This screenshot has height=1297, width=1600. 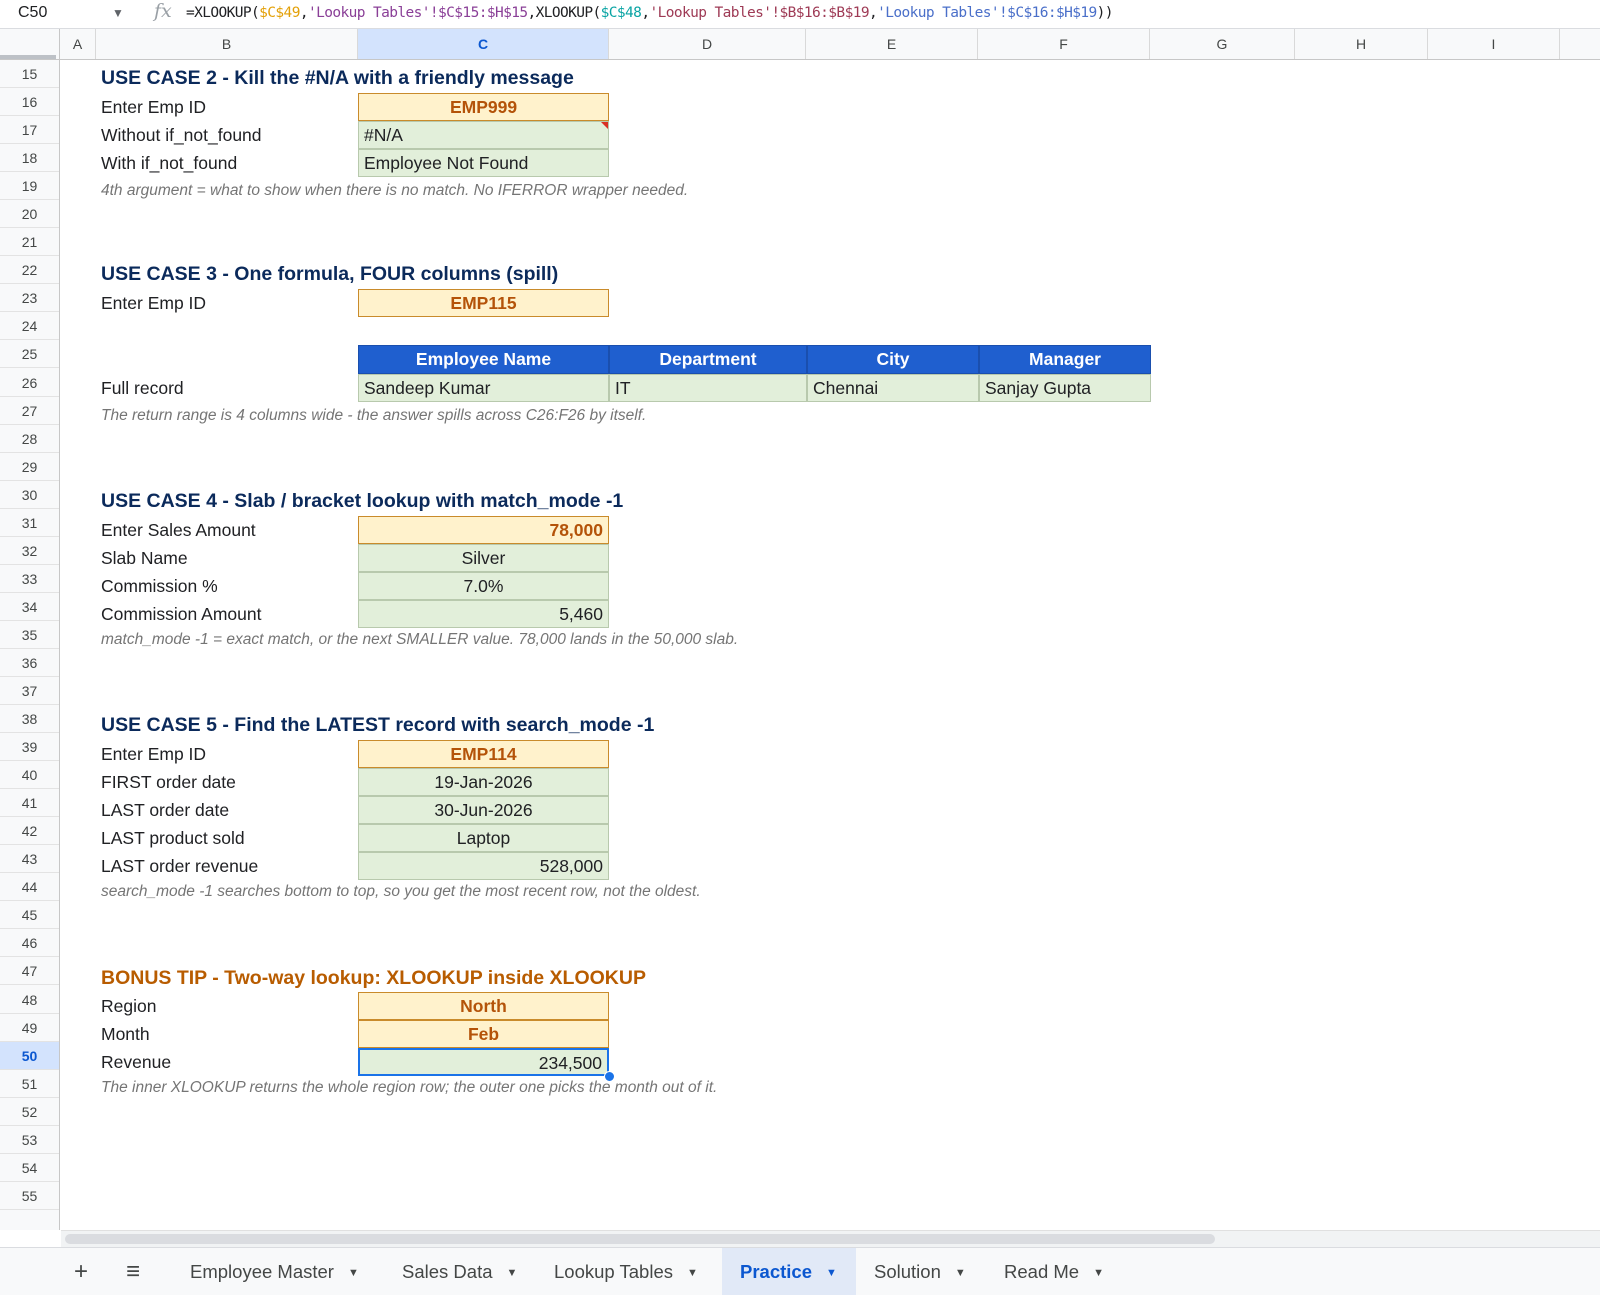 I want to click on row-header-22: 22, so click(x=29, y=270).